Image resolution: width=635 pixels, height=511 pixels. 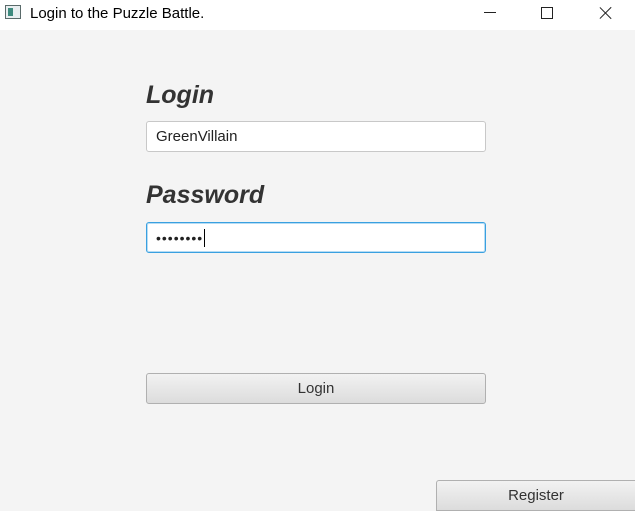 What do you see at coordinates (205, 195) in the screenshot?
I see `password-label: Password` at bounding box center [205, 195].